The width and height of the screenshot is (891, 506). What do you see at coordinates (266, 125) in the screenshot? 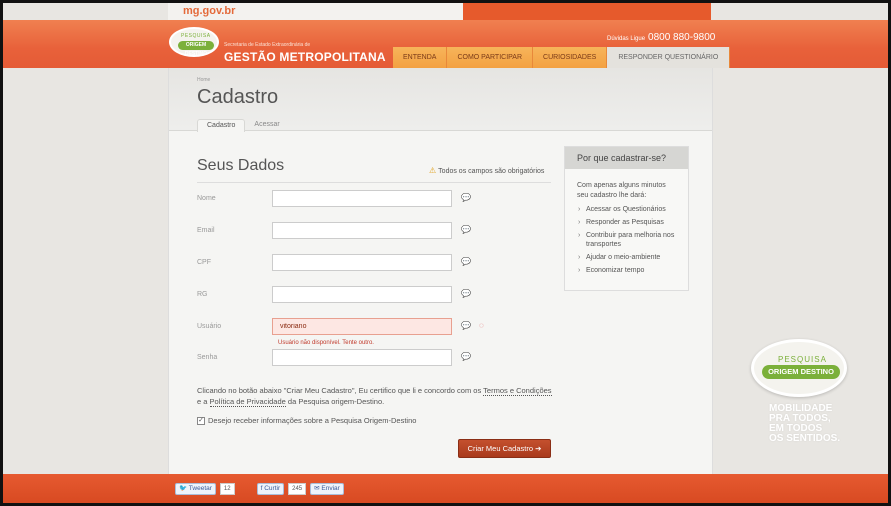
I see `tab-acessar: Acessar` at bounding box center [266, 125].